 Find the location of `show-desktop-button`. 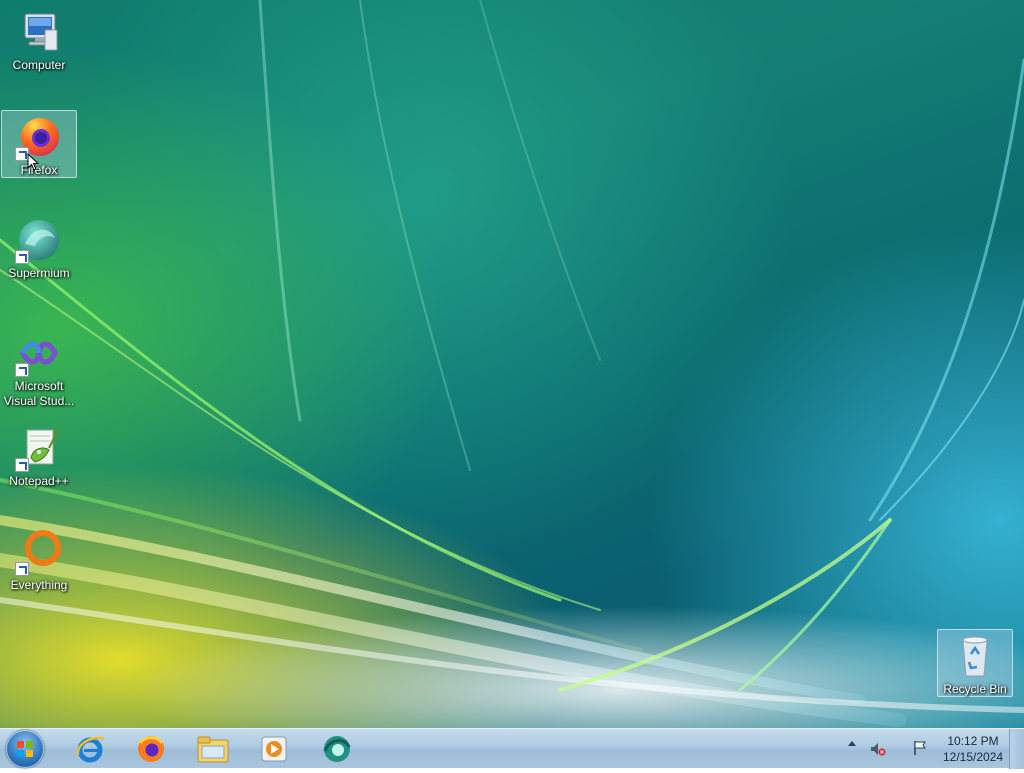

show-desktop-button is located at coordinates (1016, 749).